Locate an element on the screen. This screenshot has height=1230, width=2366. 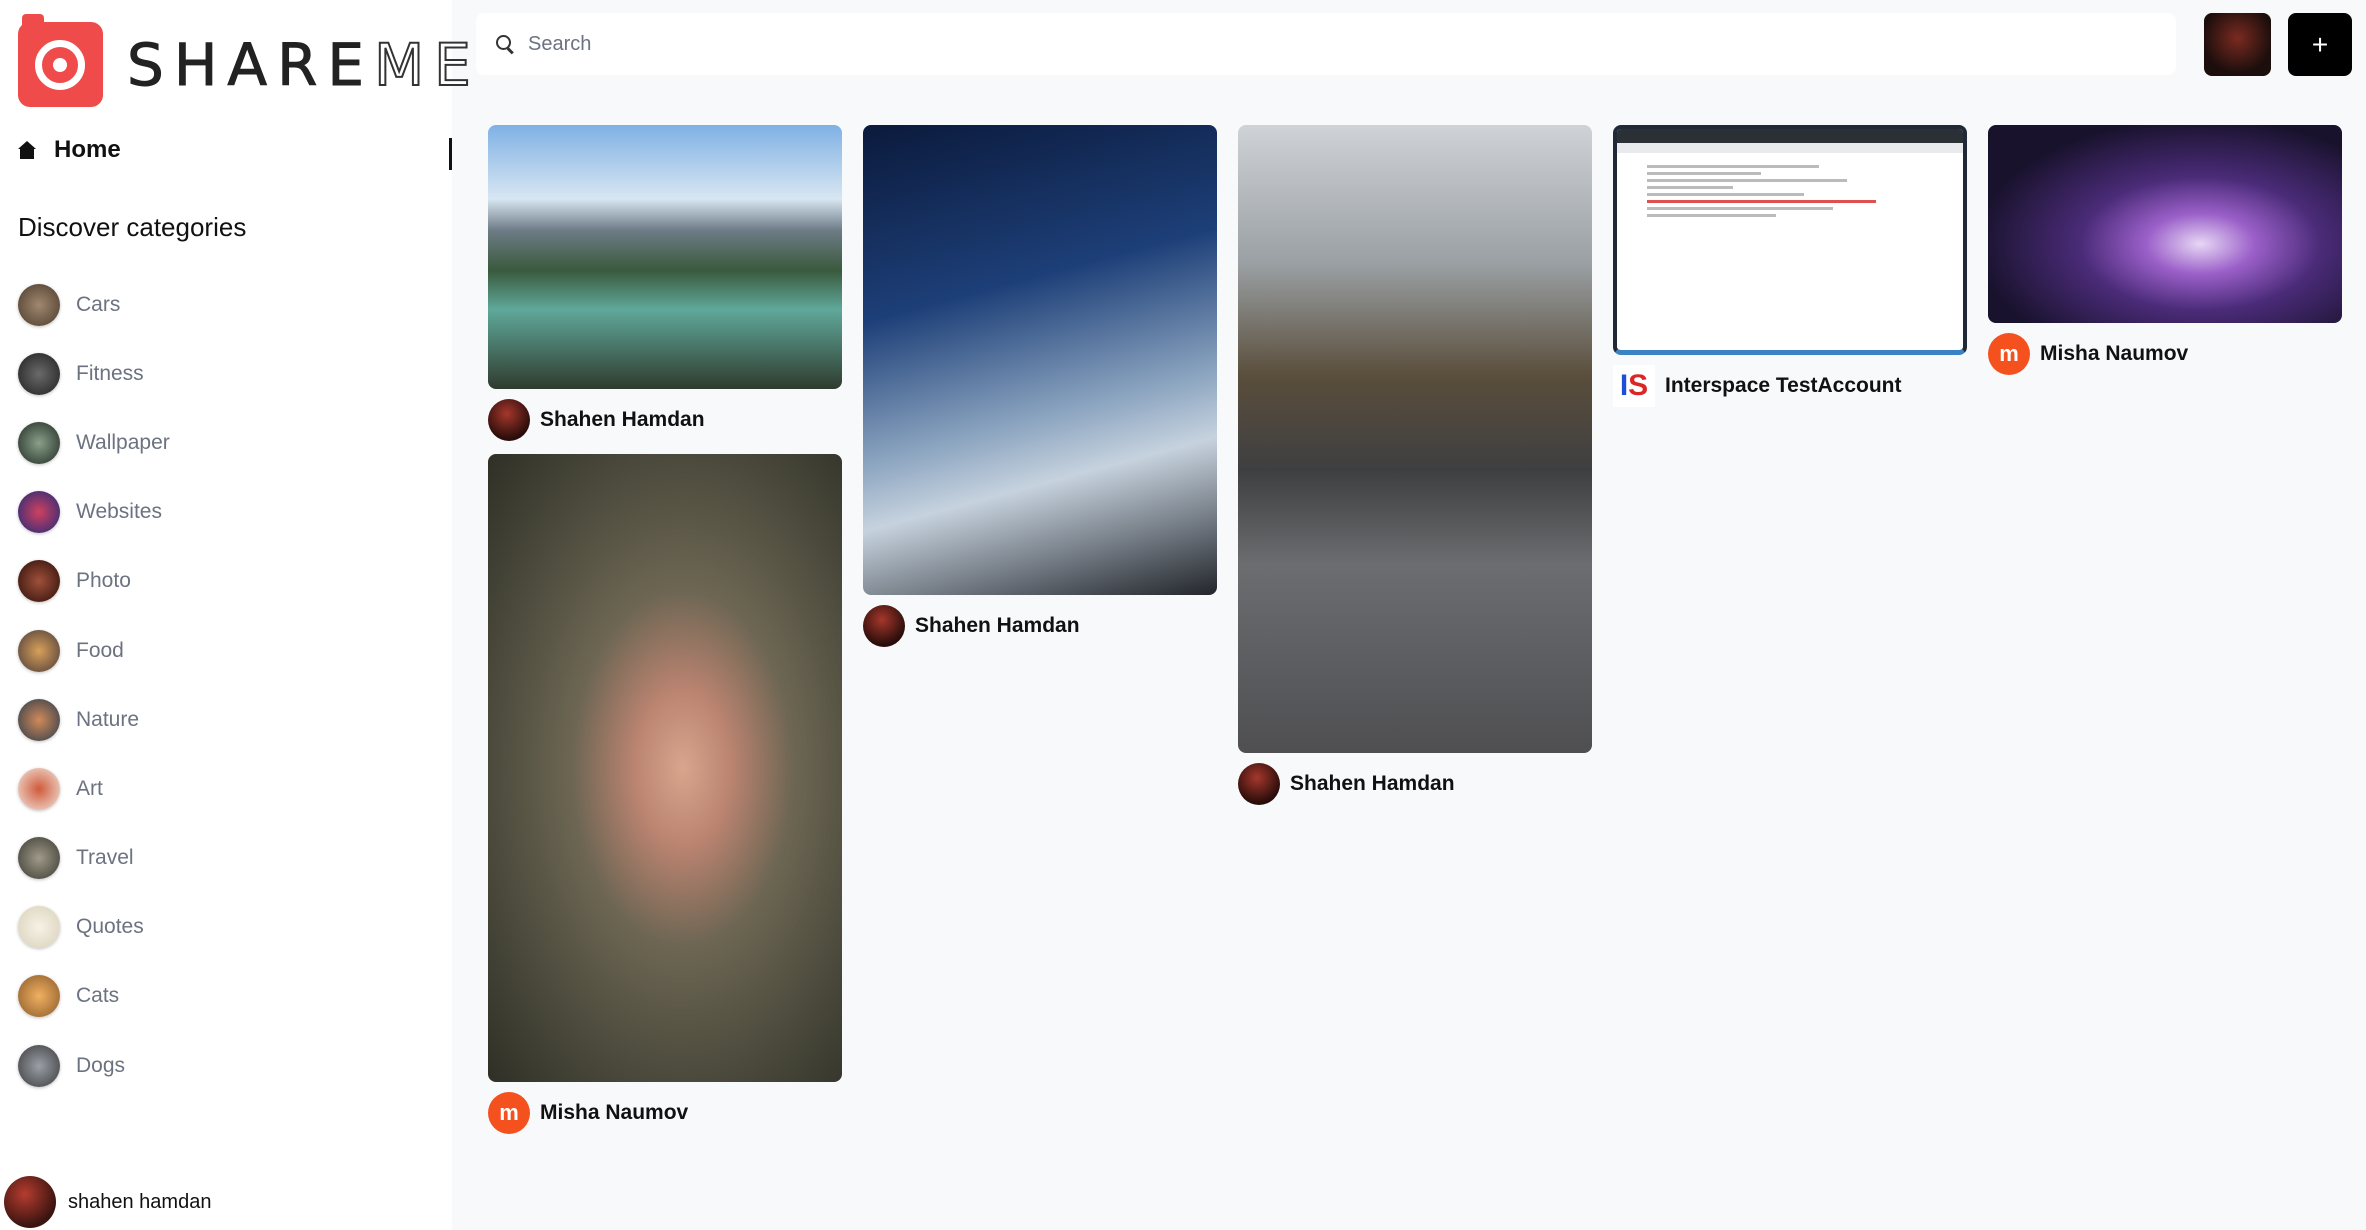
category-thumb-photo is located at coordinates (39, 581).